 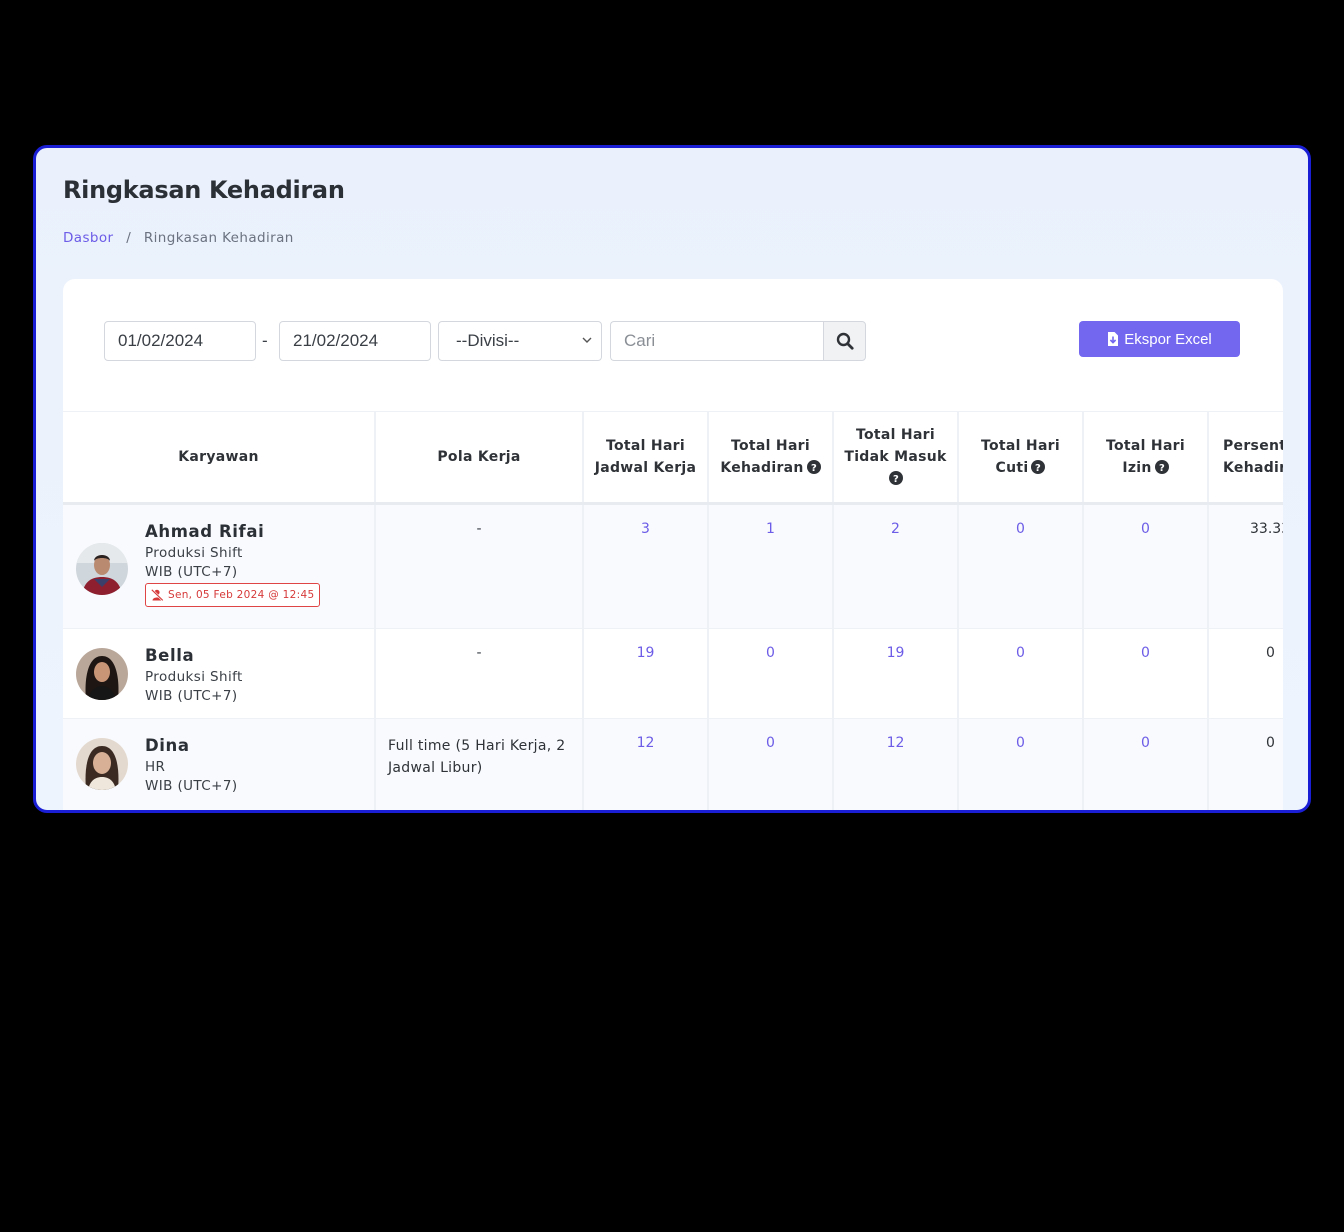 I want to click on scheduled-days-link: 19, so click(x=646, y=673).